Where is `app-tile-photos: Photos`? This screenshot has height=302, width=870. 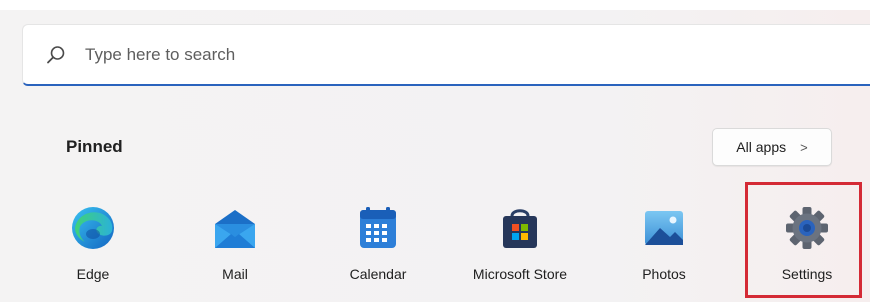
app-tile-photos: Photos is located at coordinates (664, 244).